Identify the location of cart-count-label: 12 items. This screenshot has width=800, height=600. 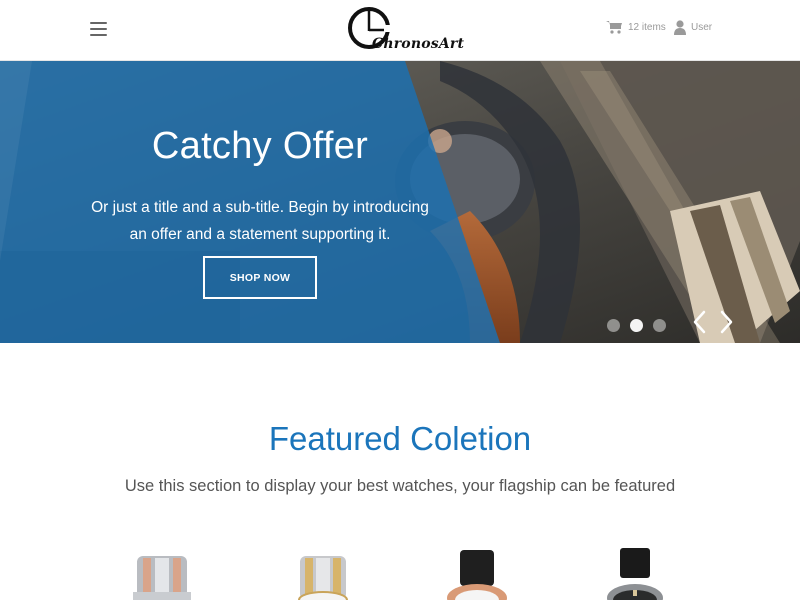
(647, 27).